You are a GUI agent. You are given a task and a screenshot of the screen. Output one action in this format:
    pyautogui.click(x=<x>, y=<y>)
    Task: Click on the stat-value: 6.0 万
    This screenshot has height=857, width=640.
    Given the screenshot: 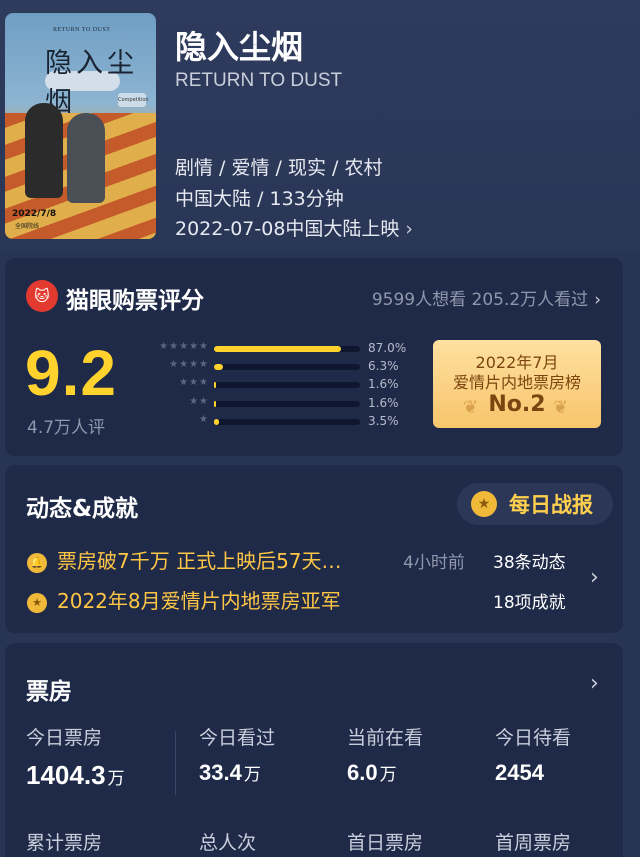 What is the action you would take?
    pyautogui.click(x=385, y=773)
    